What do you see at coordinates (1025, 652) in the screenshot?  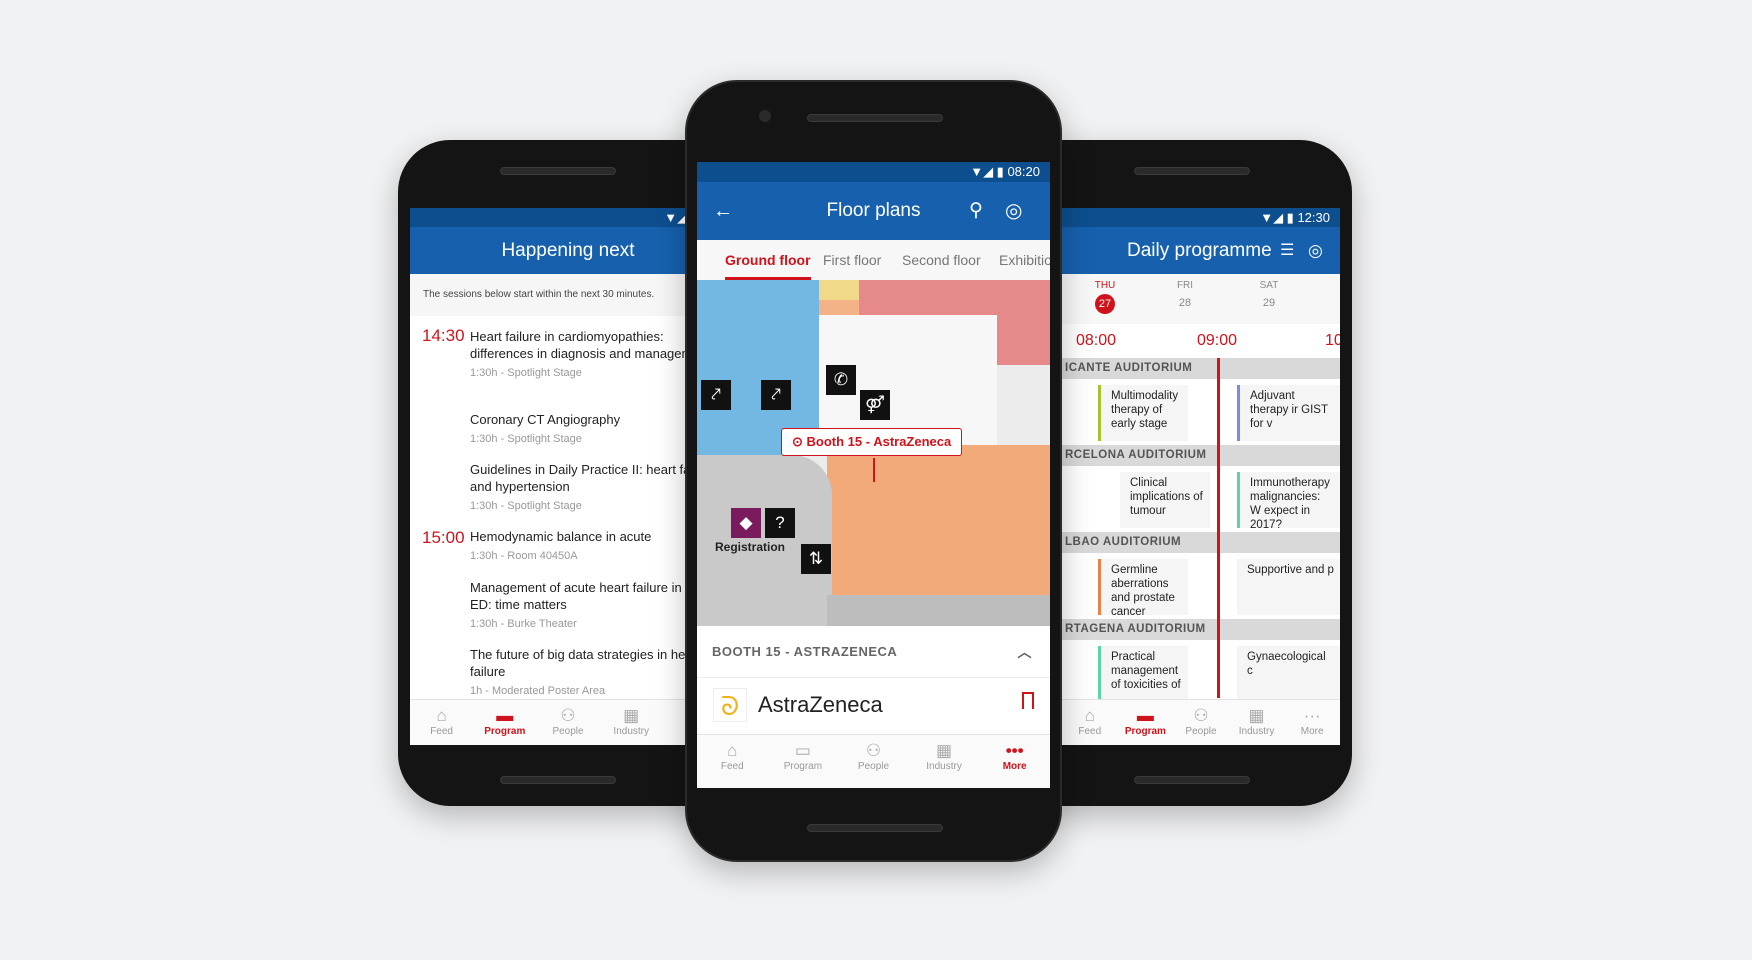 I see `chevron-up-icon: ︿` at bounding box center [1025, 652].